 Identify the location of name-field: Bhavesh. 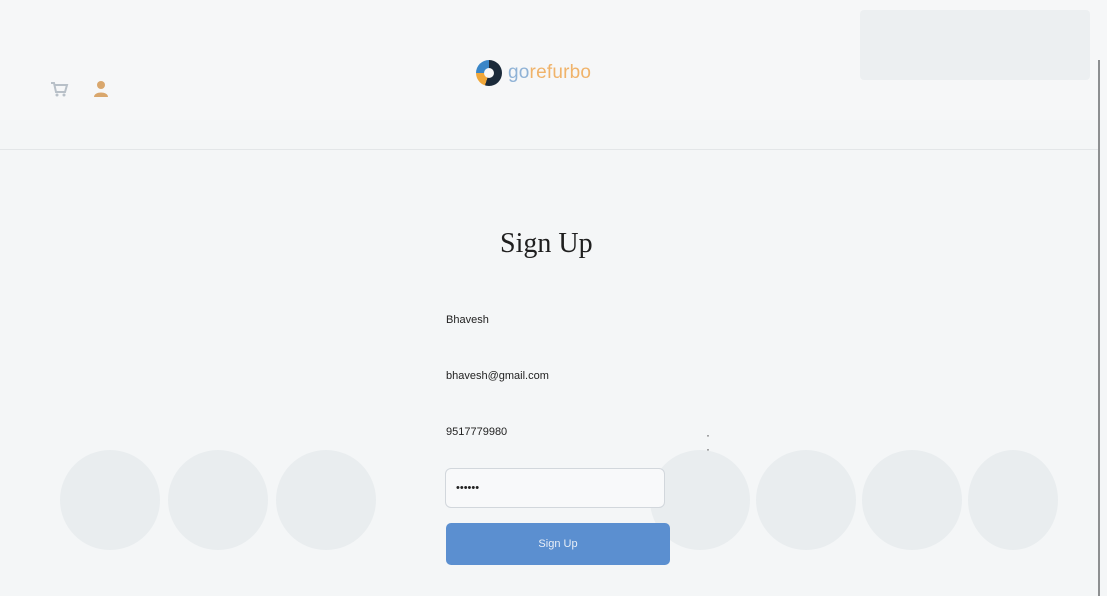
(556, 320).